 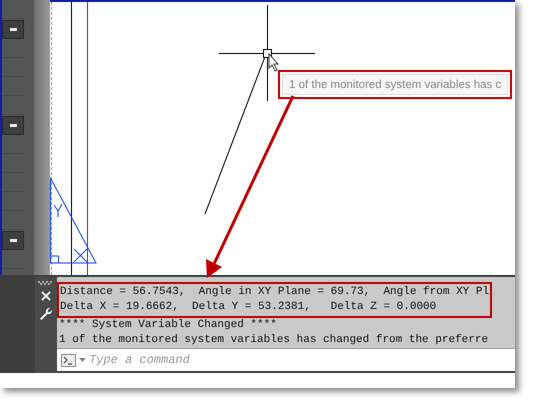 What do you see at coordinates (168, 325) in the screenshot?
I see `command-history-line: **** System Variable Changed ****` at bounding box center [168, 325].